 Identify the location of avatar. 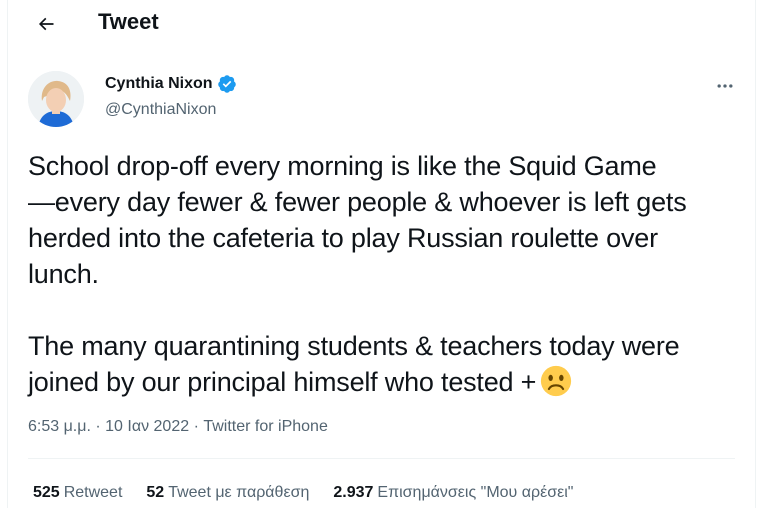
(56, 99).